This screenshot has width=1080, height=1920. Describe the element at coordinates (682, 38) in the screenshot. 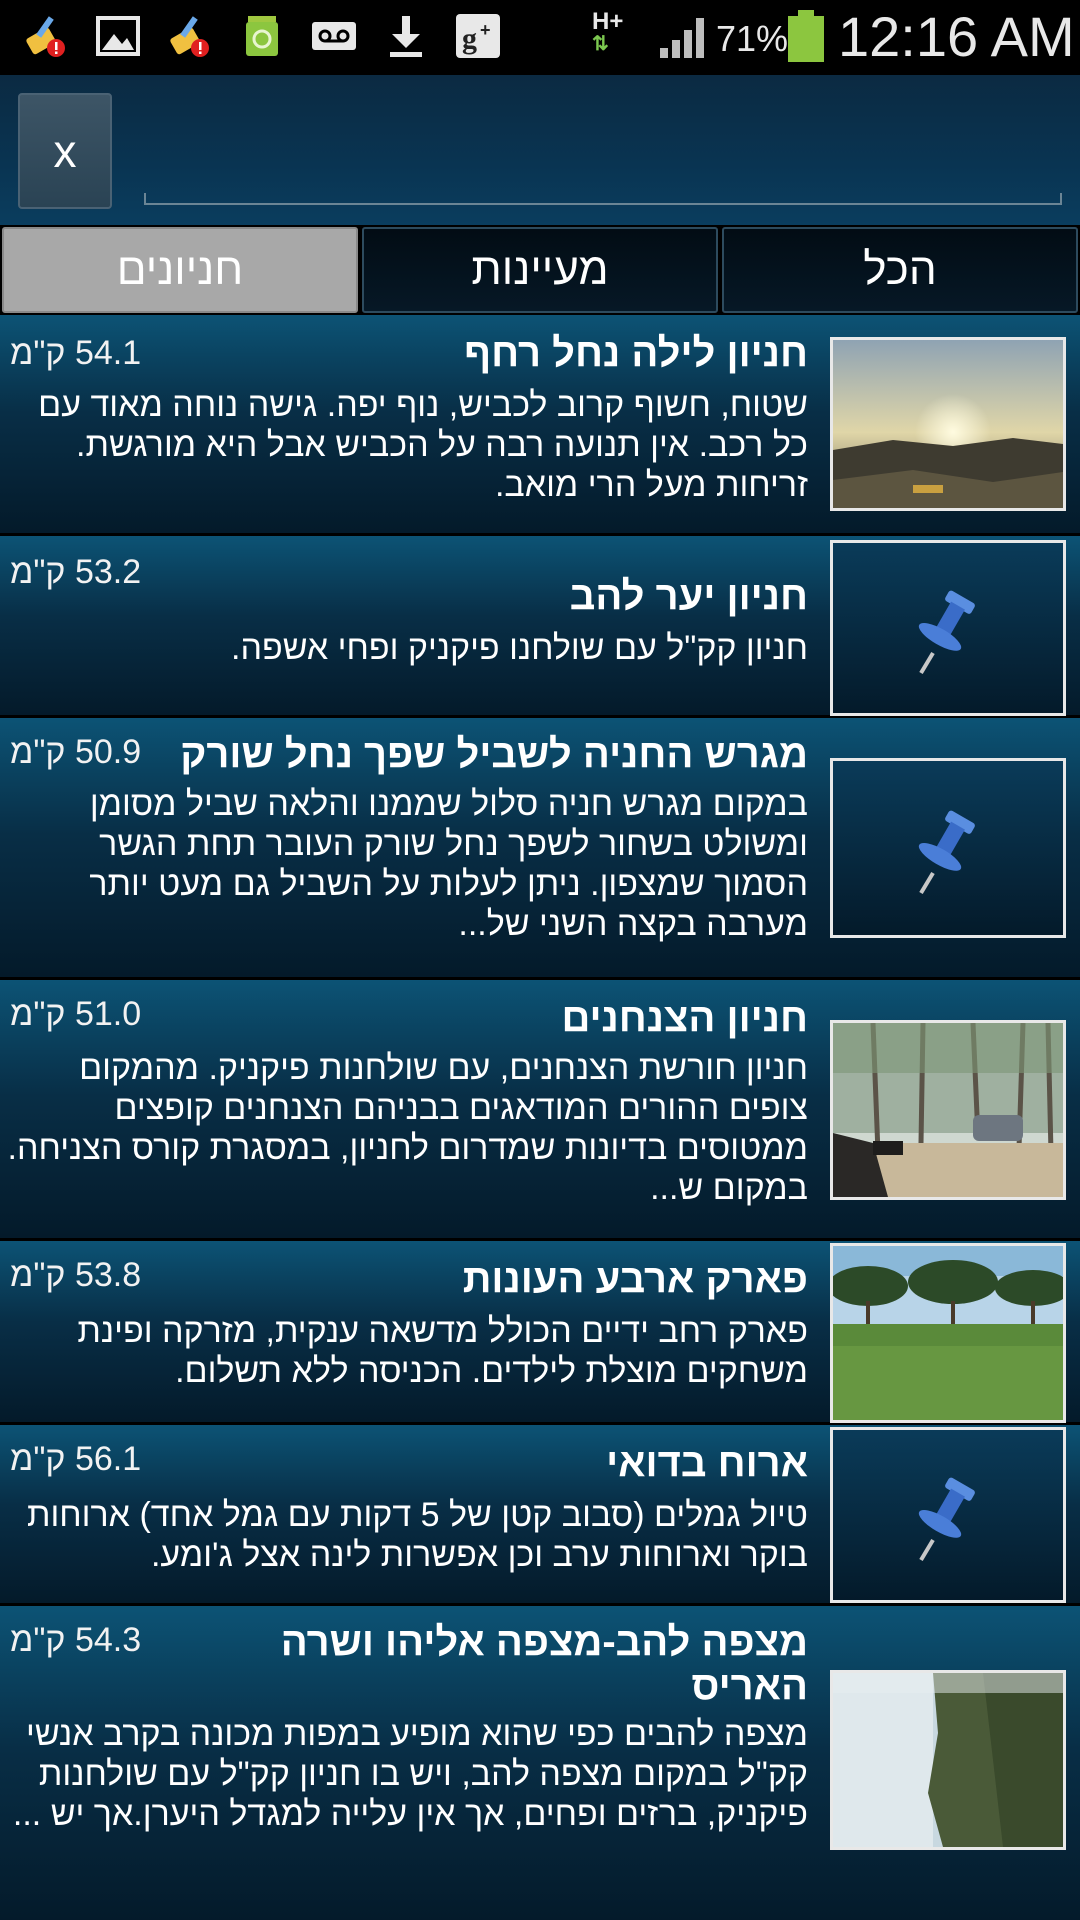

I see `signal-icon` at that location.